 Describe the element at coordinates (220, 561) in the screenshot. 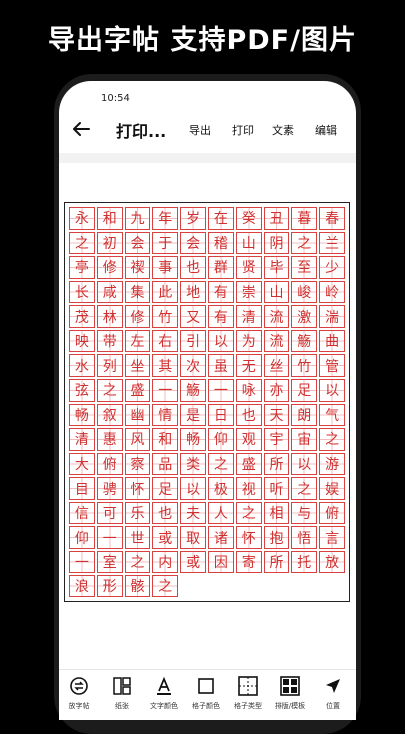

I see `grid-cell: 因` at that location.